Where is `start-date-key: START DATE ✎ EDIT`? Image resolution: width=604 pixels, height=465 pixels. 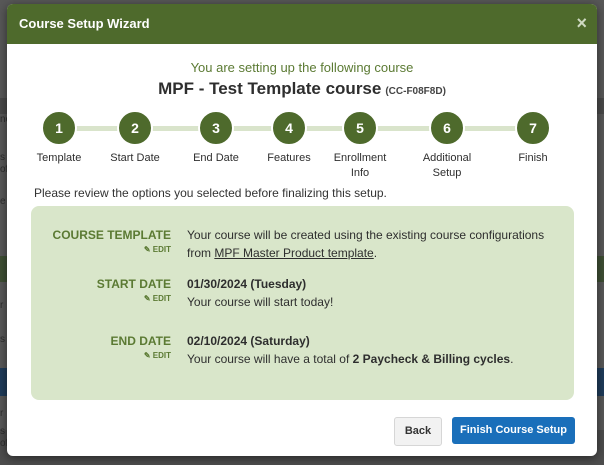
start-date-key: START DATE ✎ EDIT is located at coordinates (101, 290).